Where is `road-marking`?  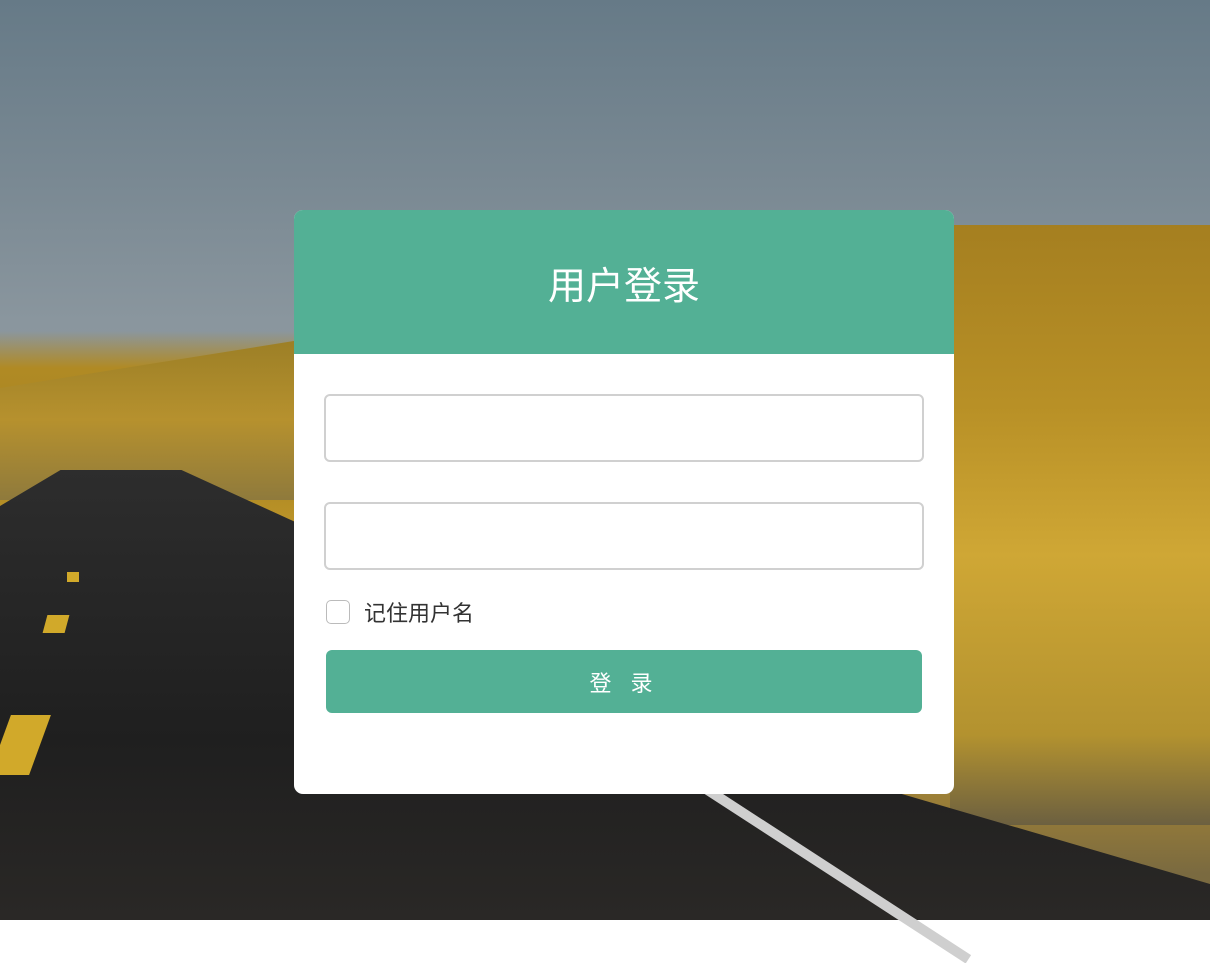 road-marking is located at coordinates (73, 577).